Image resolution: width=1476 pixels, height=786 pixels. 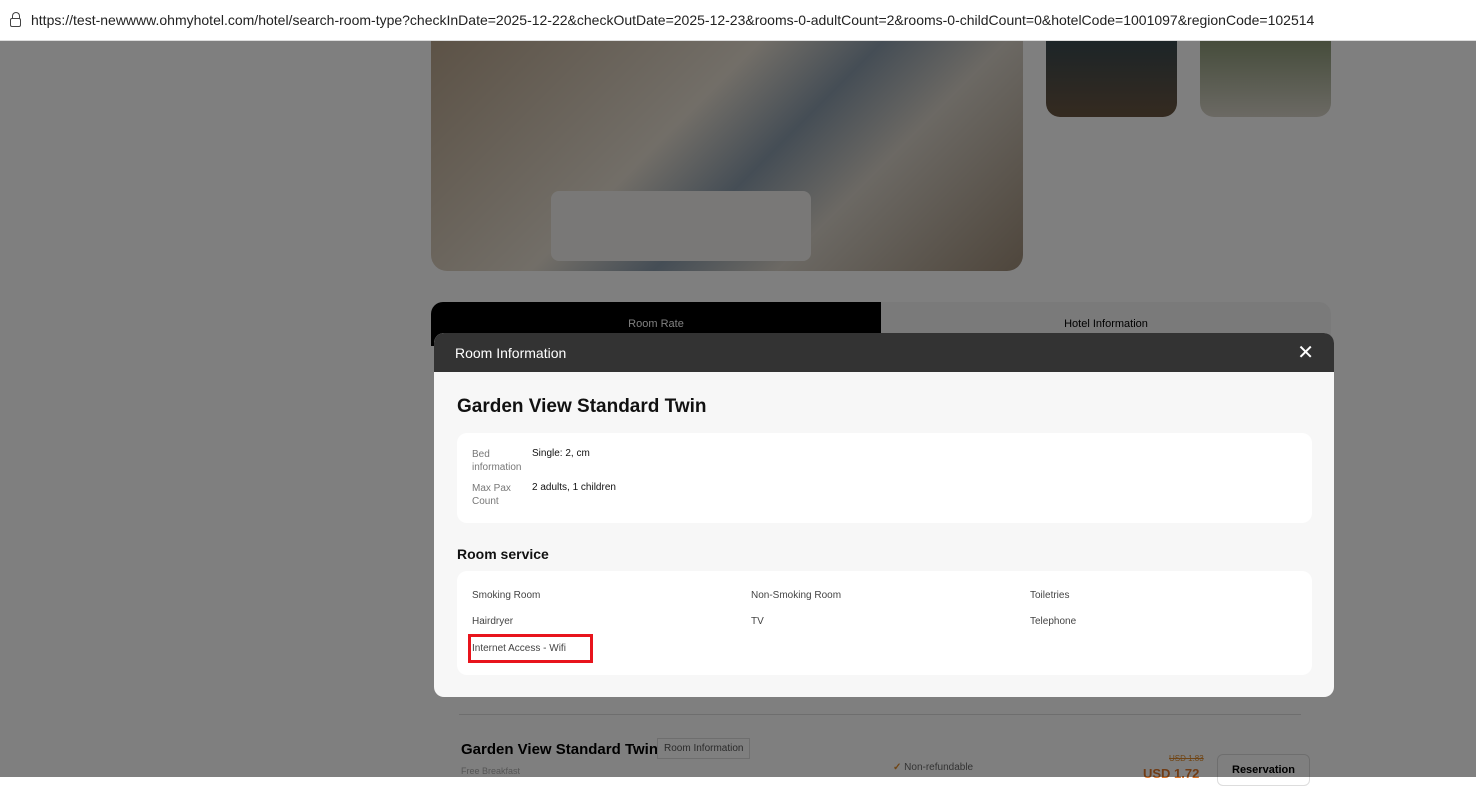 What do you see at coordinates (582, 406) in the screenshot?
I see `room-title: Garden View Standard Twin` at bounding box center [582, 406].